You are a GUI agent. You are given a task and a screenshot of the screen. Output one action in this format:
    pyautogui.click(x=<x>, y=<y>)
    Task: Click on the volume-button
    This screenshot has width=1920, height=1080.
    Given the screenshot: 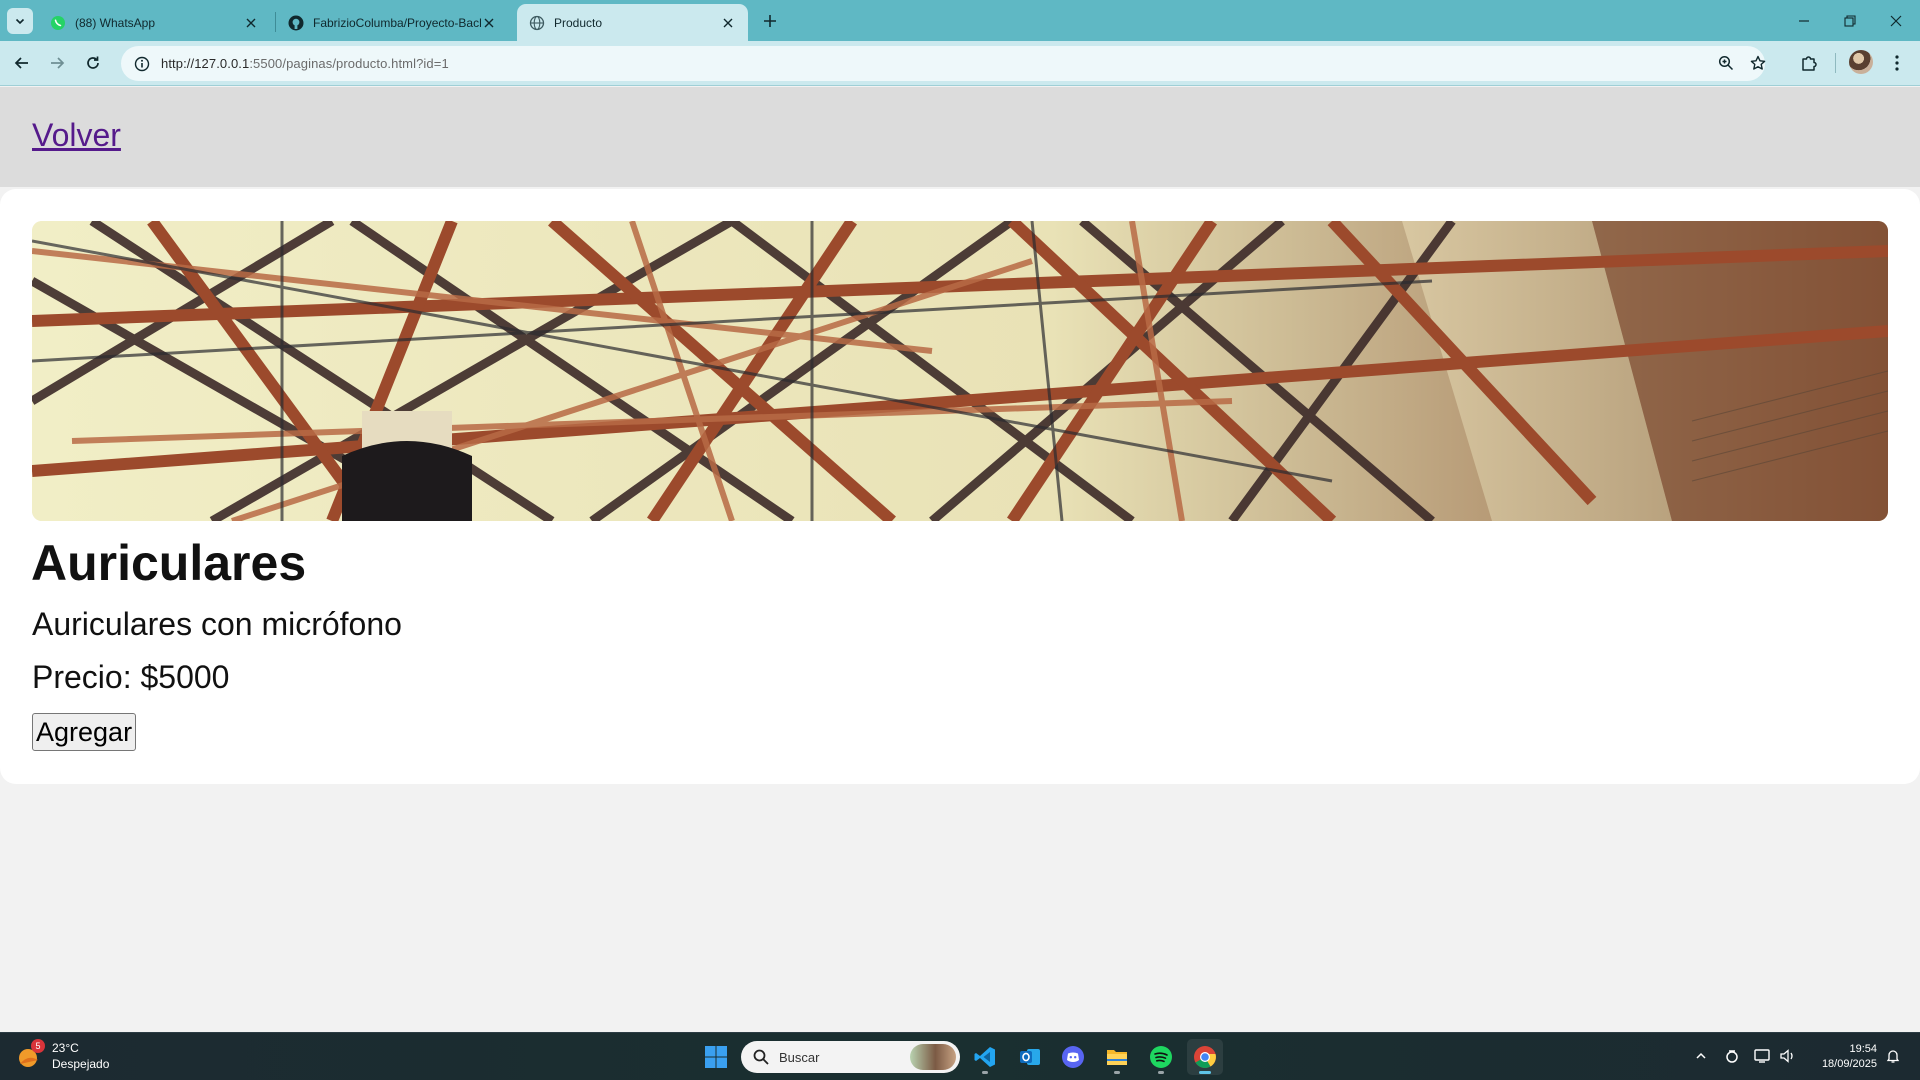 What is the action you would take?
    pyautogui.click(x=1788, y=1056)
    